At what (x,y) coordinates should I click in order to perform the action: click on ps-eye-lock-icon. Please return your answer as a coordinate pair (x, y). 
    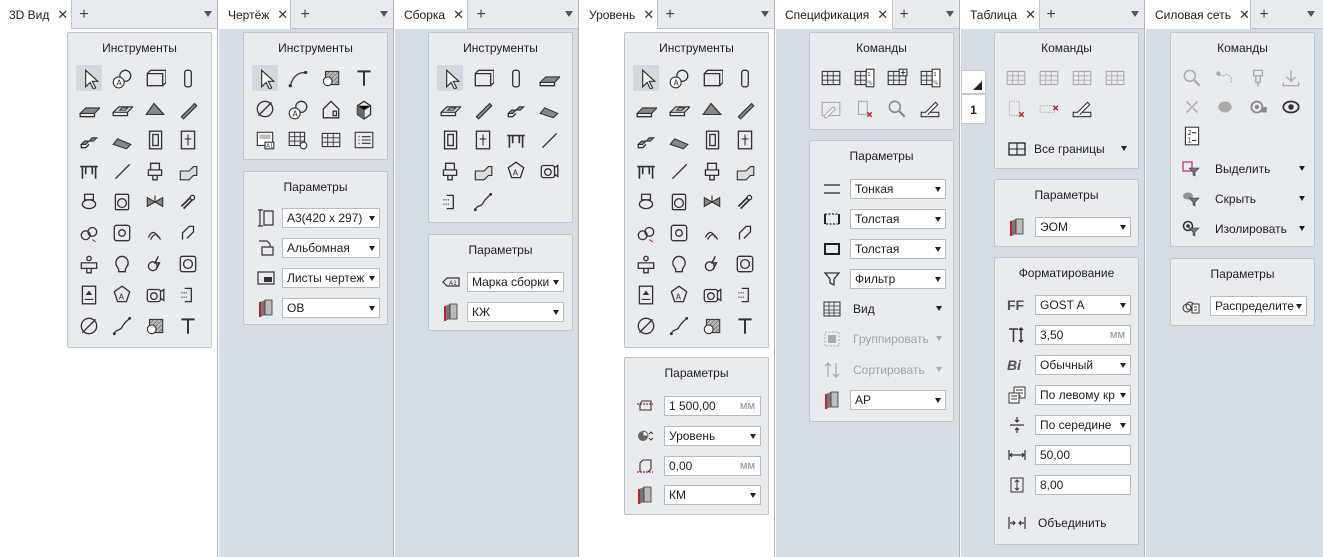
    Looking at the image, I should click on (1258, 107).